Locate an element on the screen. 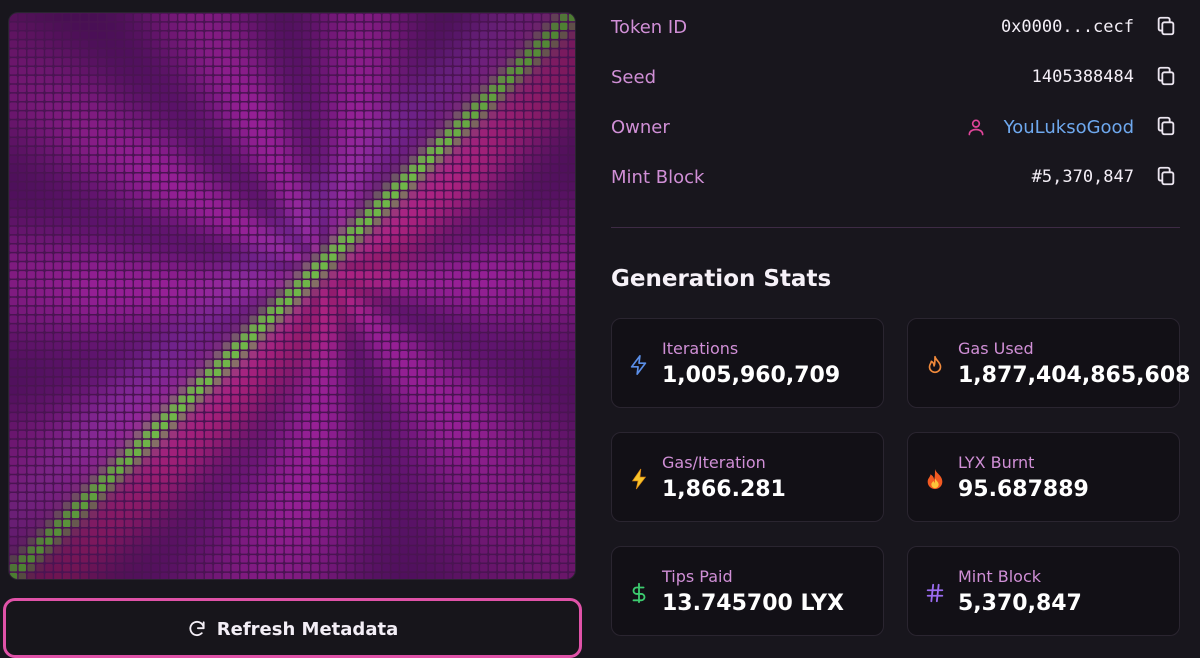  stat-card-iterations: Iterations 1,005,960,709 is located at coordinates (747, 363).